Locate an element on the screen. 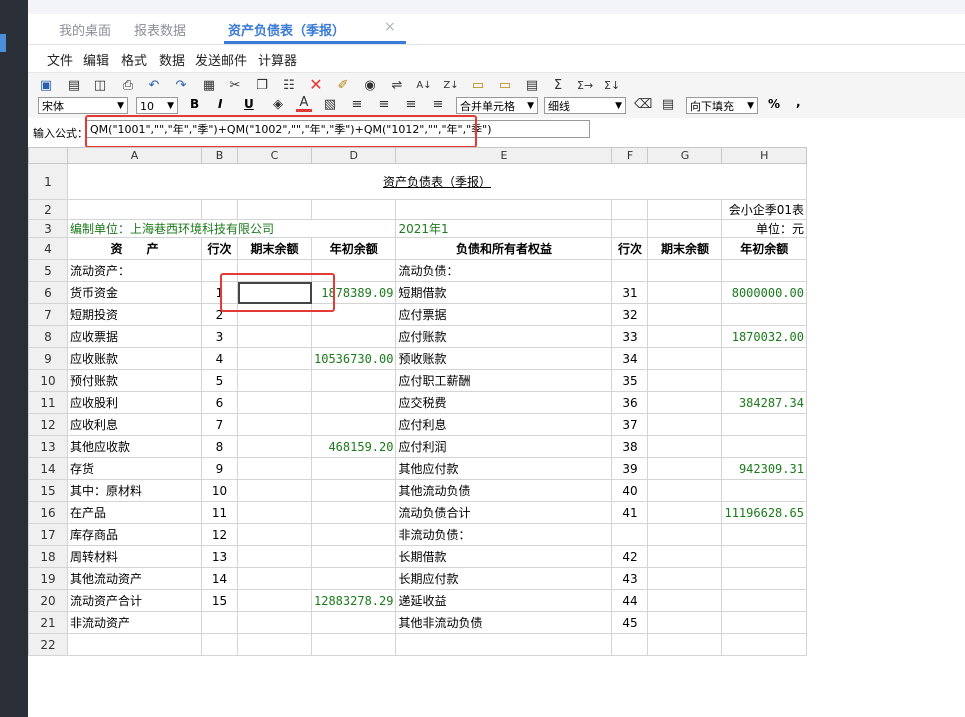  row-header: 5 is located at coordinates (48, 270).